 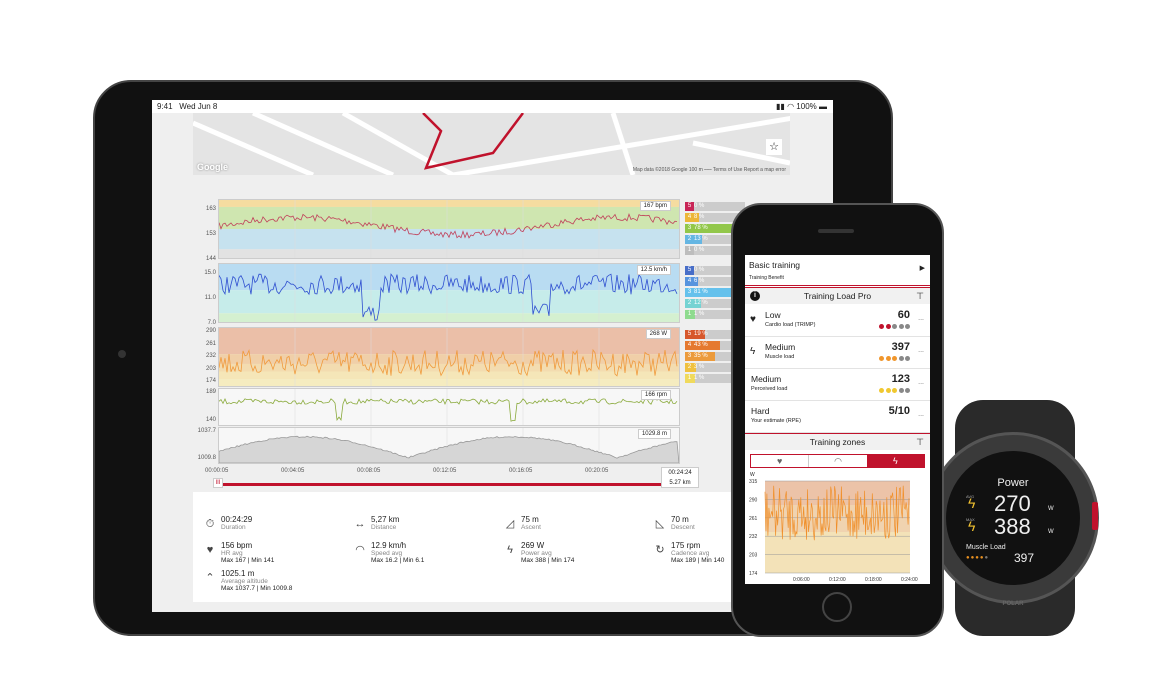 I want to click on y-tick: 144, so click(x=210, y=259).